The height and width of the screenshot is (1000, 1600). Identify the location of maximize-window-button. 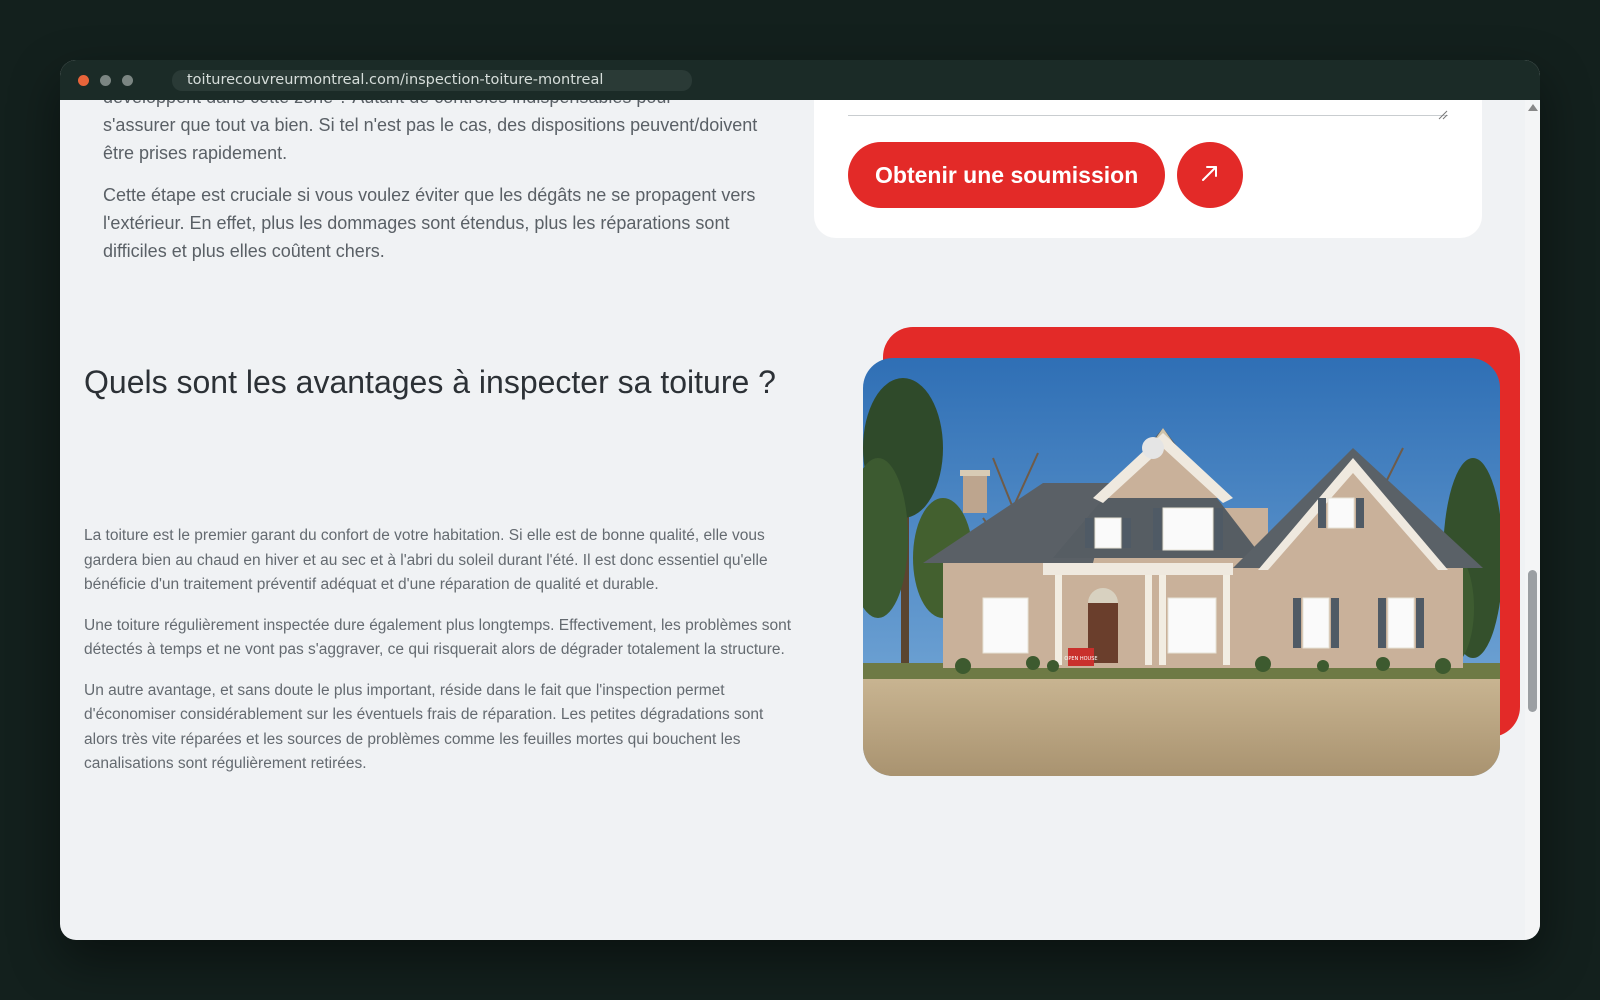
(127, 80).